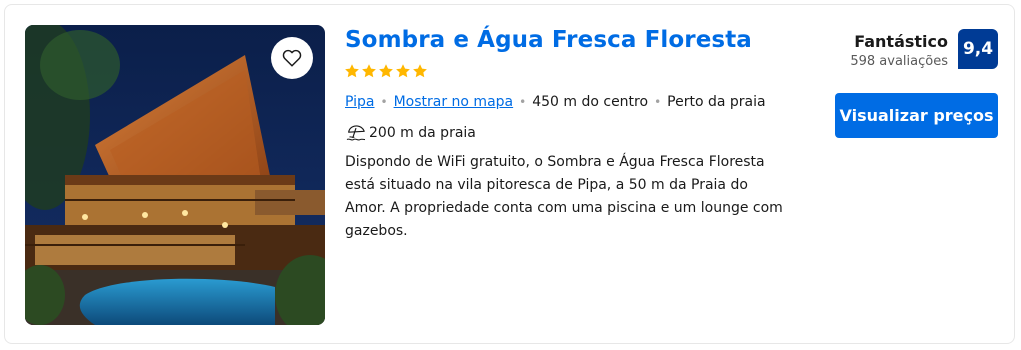  What do you see at coordinates (899, 61) in the screenshot?
I see `review-count: 598 avaliações` at bounding box center [899, 61].